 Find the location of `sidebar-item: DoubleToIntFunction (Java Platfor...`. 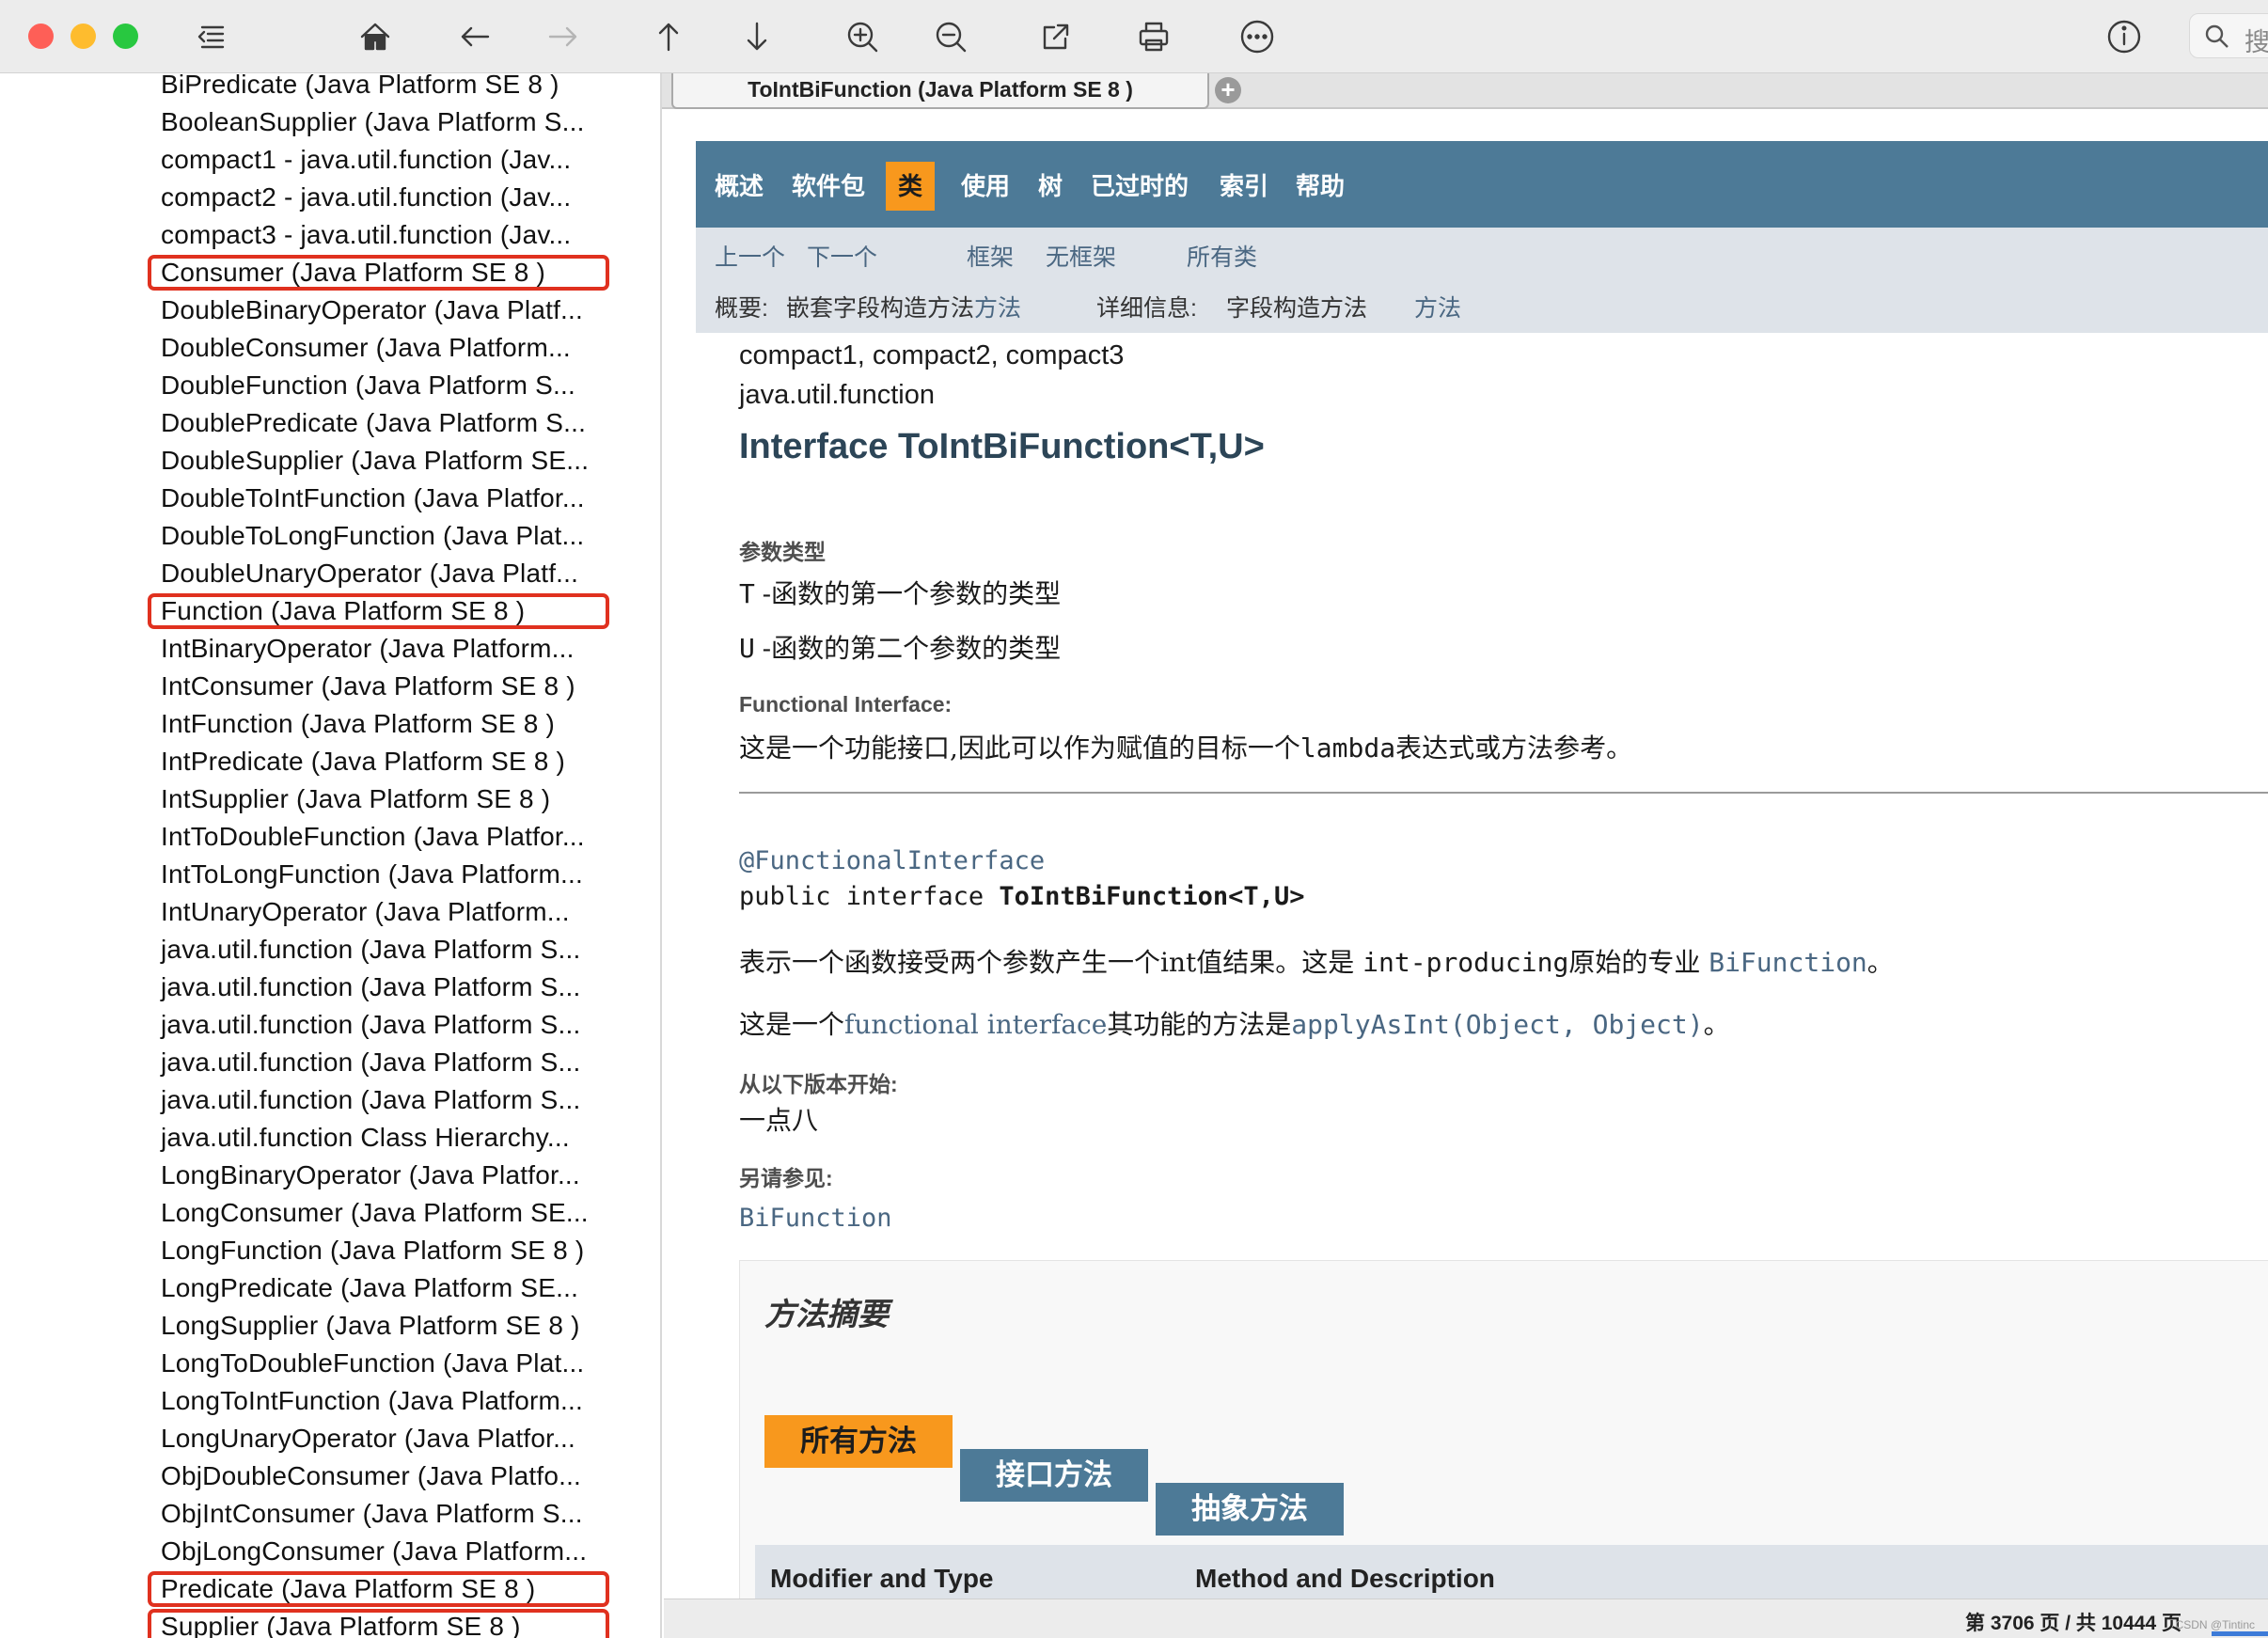

sidebar-item: DoubleToIntFunction (Java Platfor... is located at coordinates (375, 498).